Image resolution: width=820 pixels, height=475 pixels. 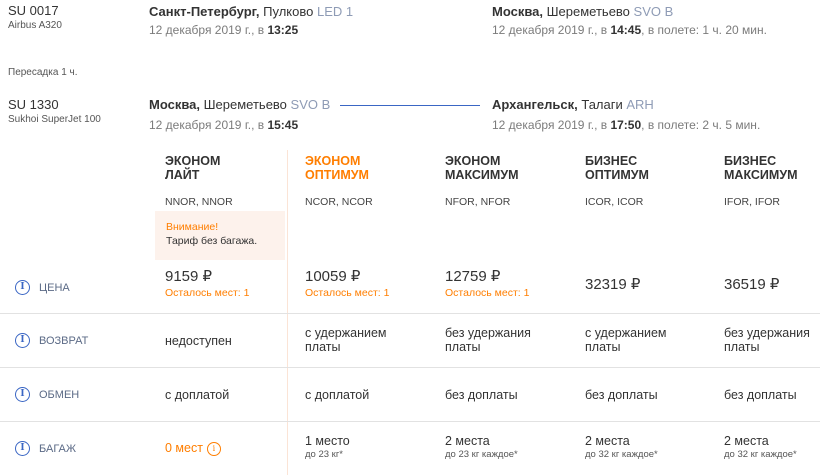 What do you see at coordinates (35, 25) in the screenshot?
I see `aircraft-model: Airbus A320` at bounding box center [35, 25].